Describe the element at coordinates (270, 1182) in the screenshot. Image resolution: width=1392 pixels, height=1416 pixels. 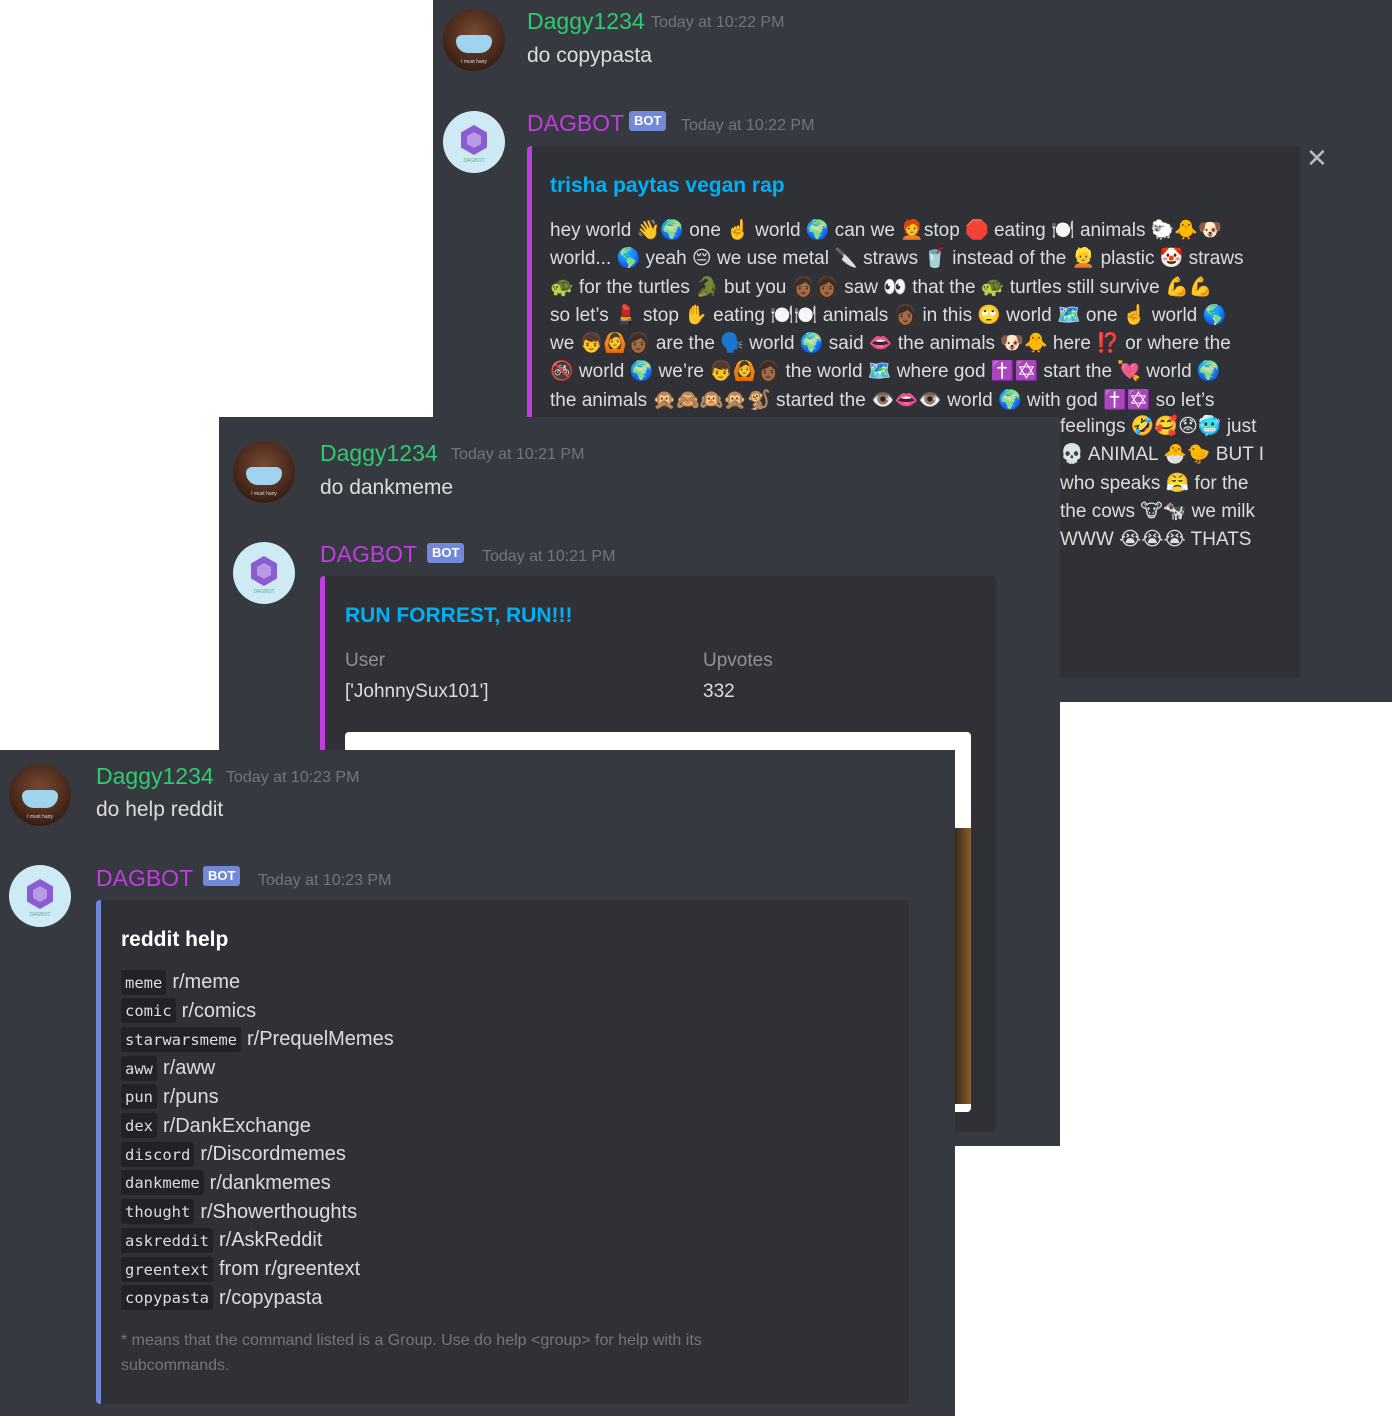
I see `command-subreddit: r/dankmemes` at that location.